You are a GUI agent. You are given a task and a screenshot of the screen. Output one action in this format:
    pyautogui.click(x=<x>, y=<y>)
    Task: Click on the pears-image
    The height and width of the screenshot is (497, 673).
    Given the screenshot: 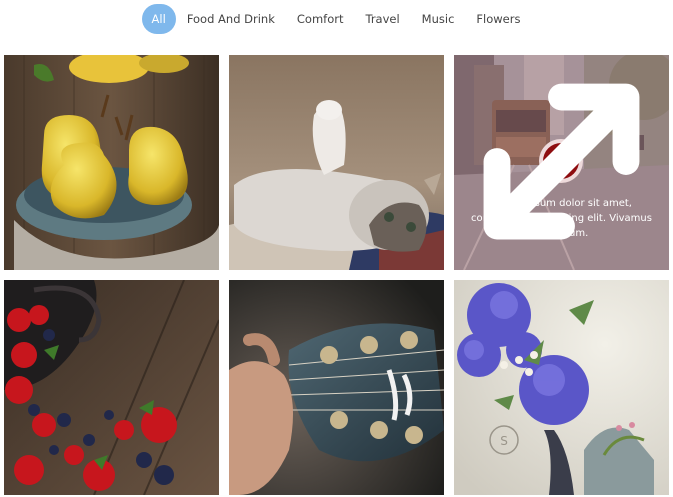 What is the action you would take?
    pyautogui.click(x=111, y=162)
    